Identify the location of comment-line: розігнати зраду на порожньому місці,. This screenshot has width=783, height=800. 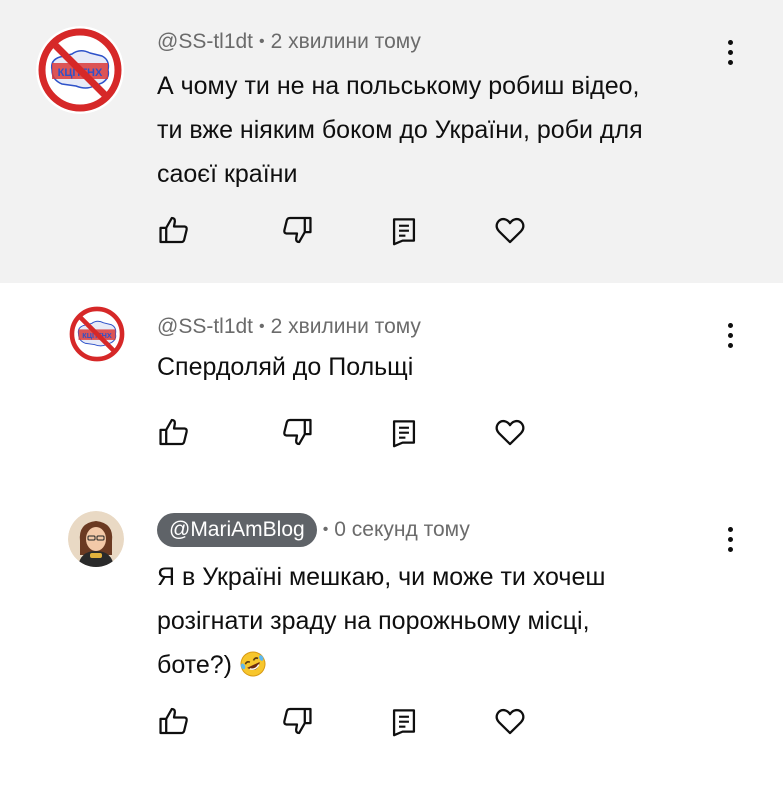
(373, 621).